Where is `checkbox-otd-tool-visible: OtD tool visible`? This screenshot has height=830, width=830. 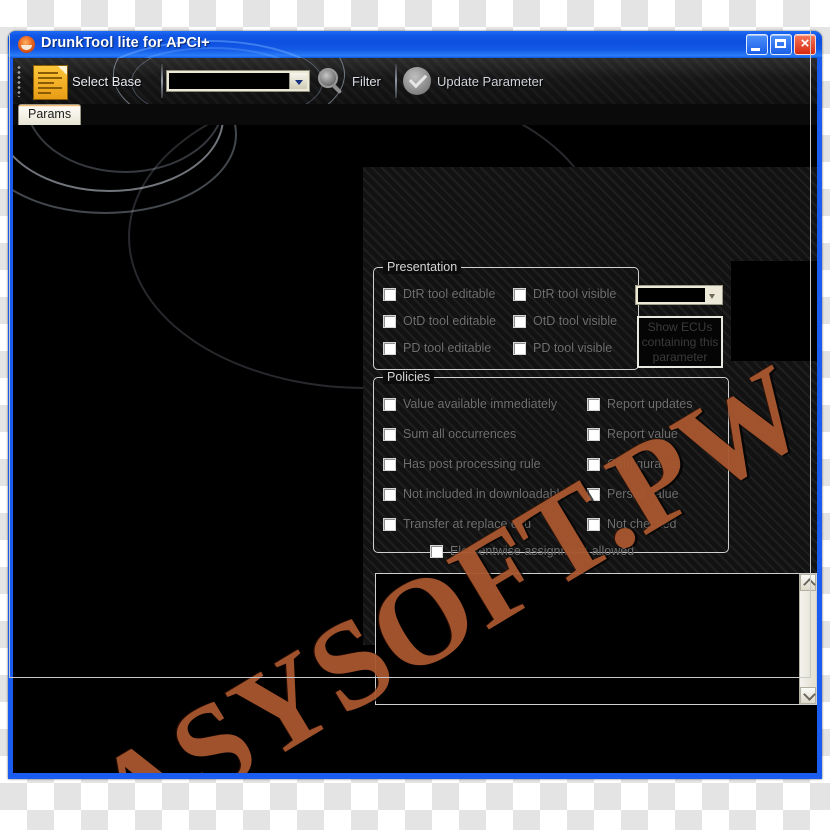
checkbox-otd-tool-visible: OtD tool visible is located at coordinates (565, 321).